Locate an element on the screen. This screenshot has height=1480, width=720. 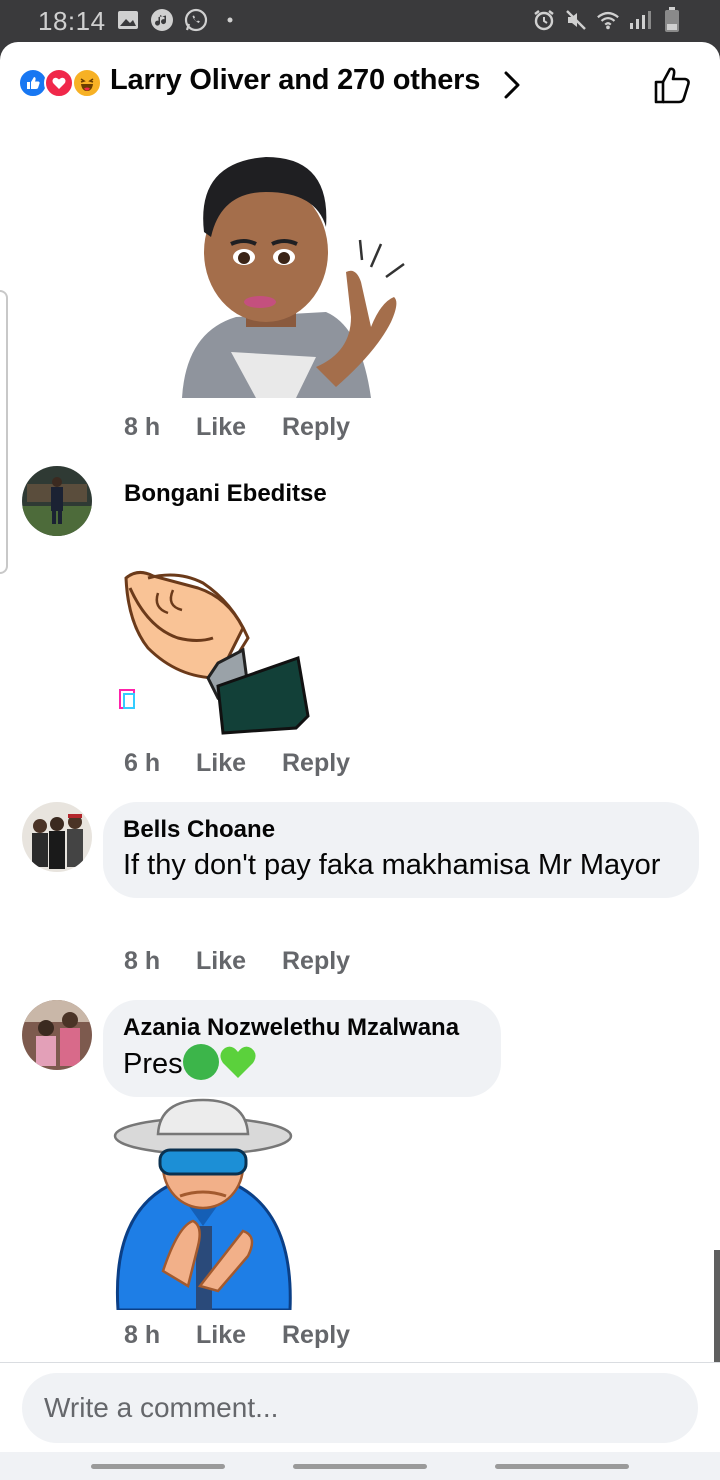
gallery-icon is located at coordinates (128, 20).